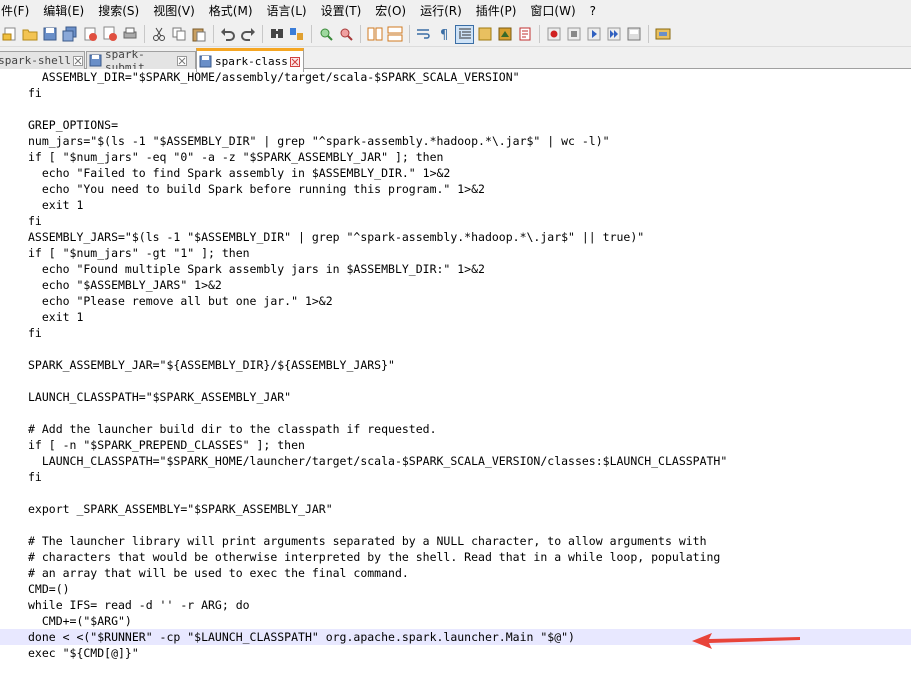  Describe the element at coordinates (455, 109) in the screenshot. I see `code-line: 4` at that location.